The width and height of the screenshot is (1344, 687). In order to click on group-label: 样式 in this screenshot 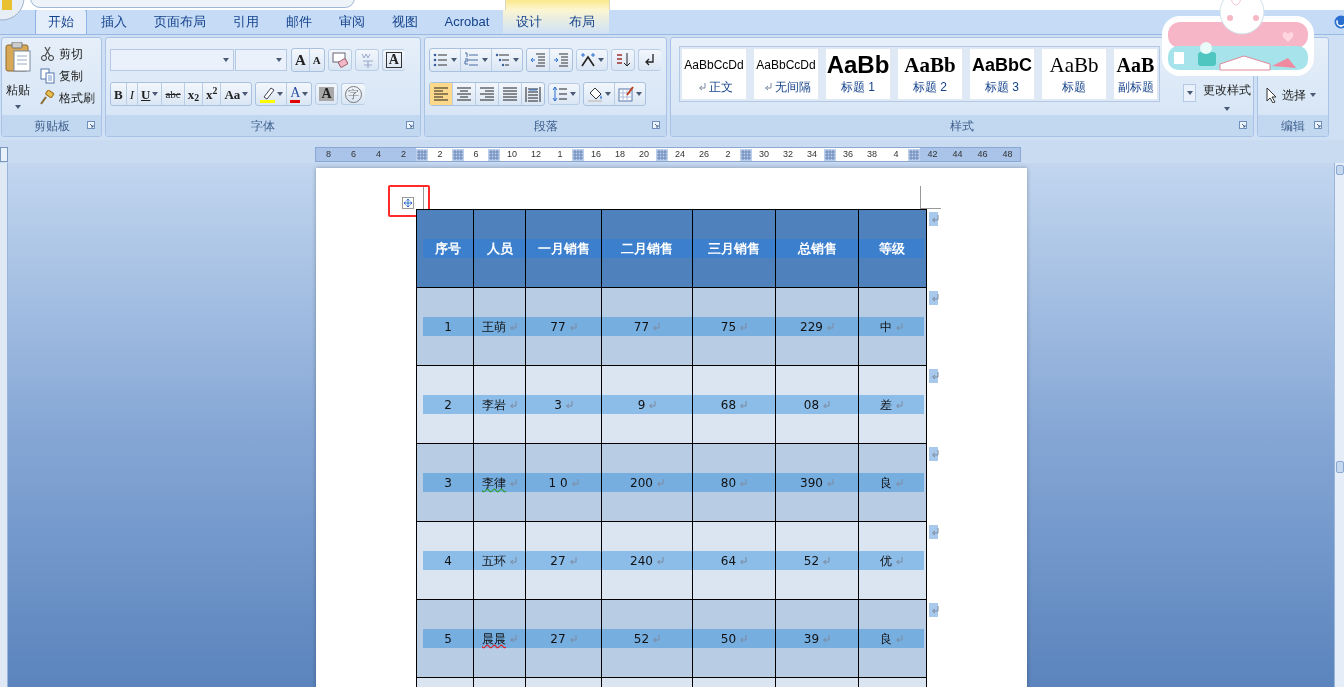, I will do `click(962, 126)`.